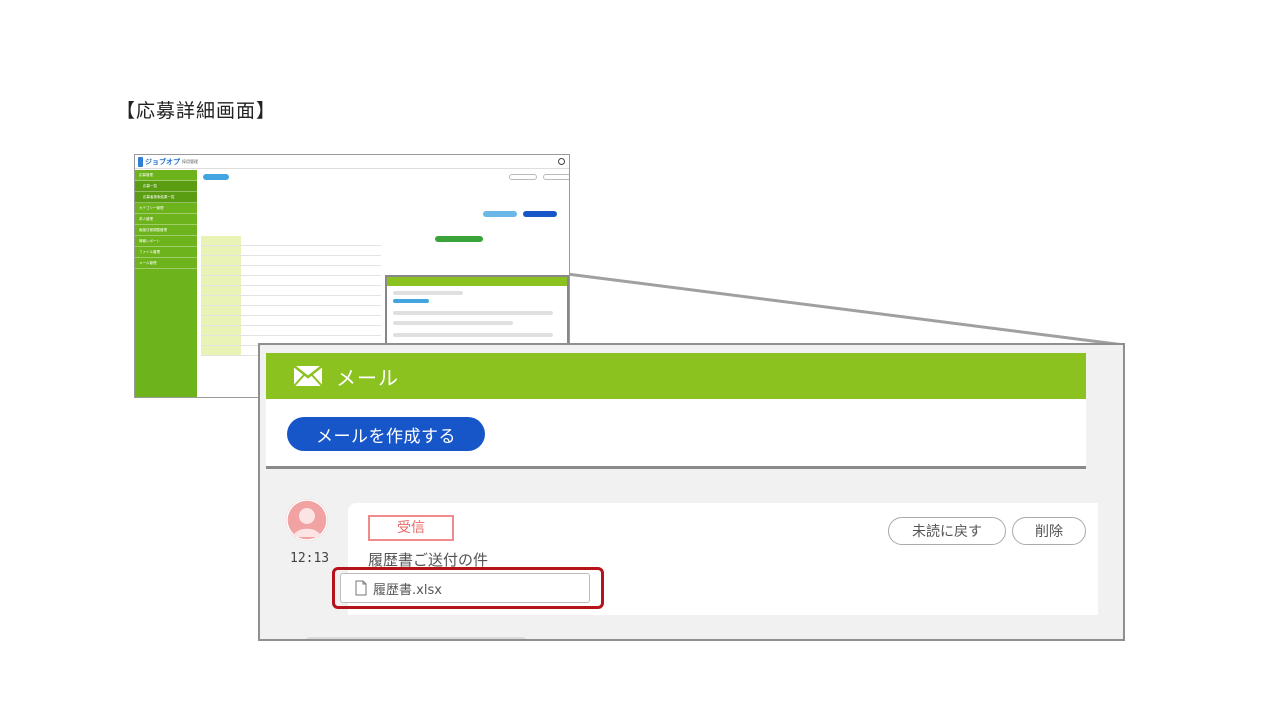 The width and height of the screenshot is (1280, 720). What do you see at coordinates (459, 239) in the screenshot?
I see `thumb-status-pill` at bounding box center [459, 239].